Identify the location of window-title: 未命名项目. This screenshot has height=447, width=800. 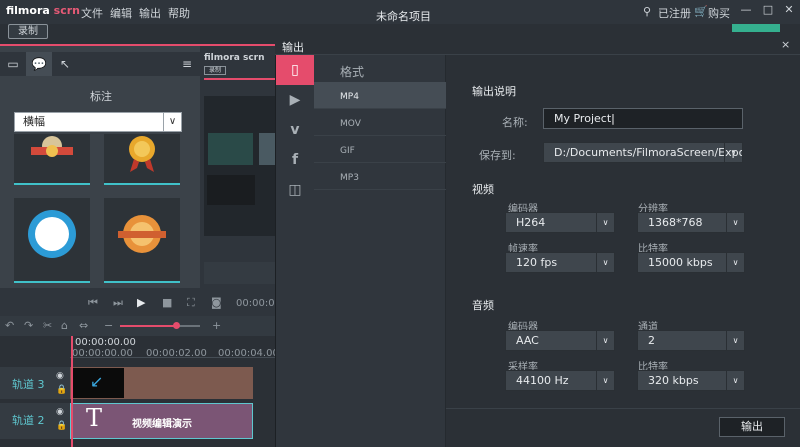
(403, 16).